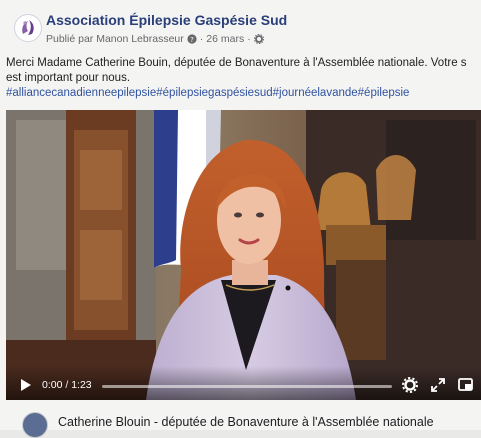 The height and width of the screenshot is (438, 481). Describe the element at coordinates (52, 385) in the screenshot. I see `current-time: 0:00` at that location.